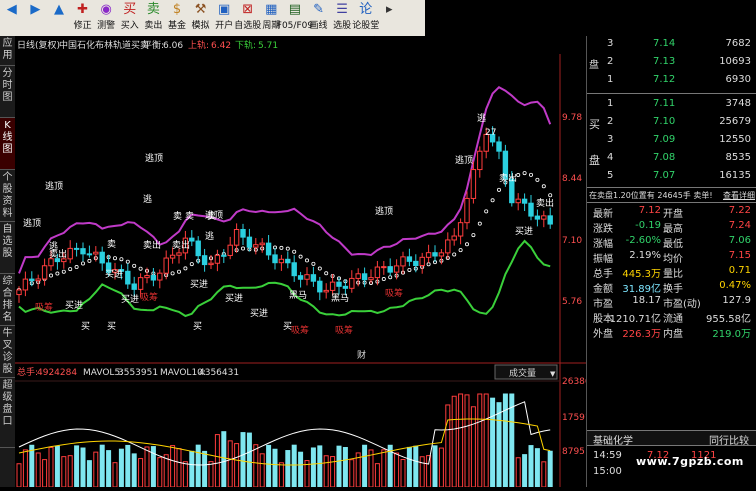 The image size is (756, 491). What do you see at coordinates (671, 81) in the screenshot?
I see `sell-level-row: 1 7.12 6930` at bounding box center [671, 81].